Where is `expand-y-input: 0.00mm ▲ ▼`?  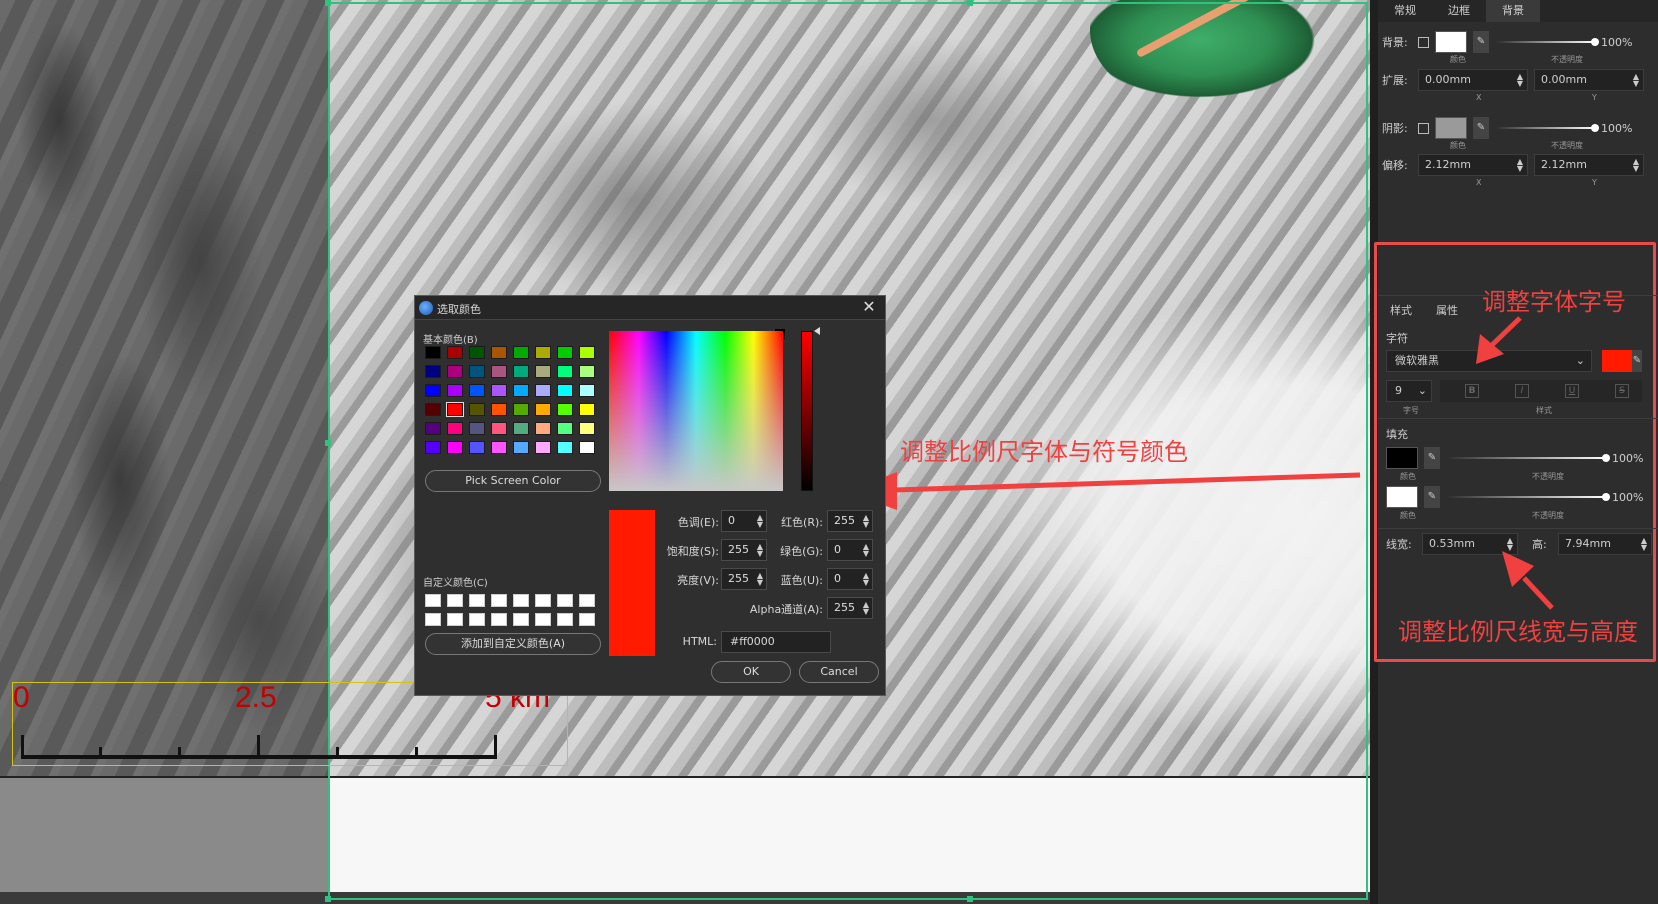
expand-y-input: 0.00mm ▲ ▼ is located at coordinates (1589, 80).